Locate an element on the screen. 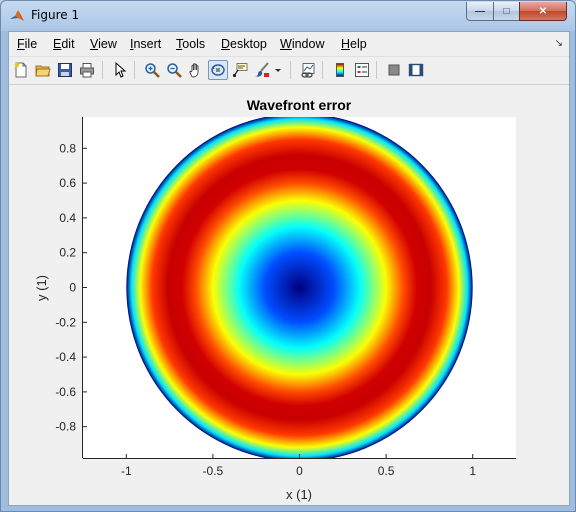 The width and height of the screenshot is (576, 512). insert-colorbar-icon is located at coordinates (340, 70).